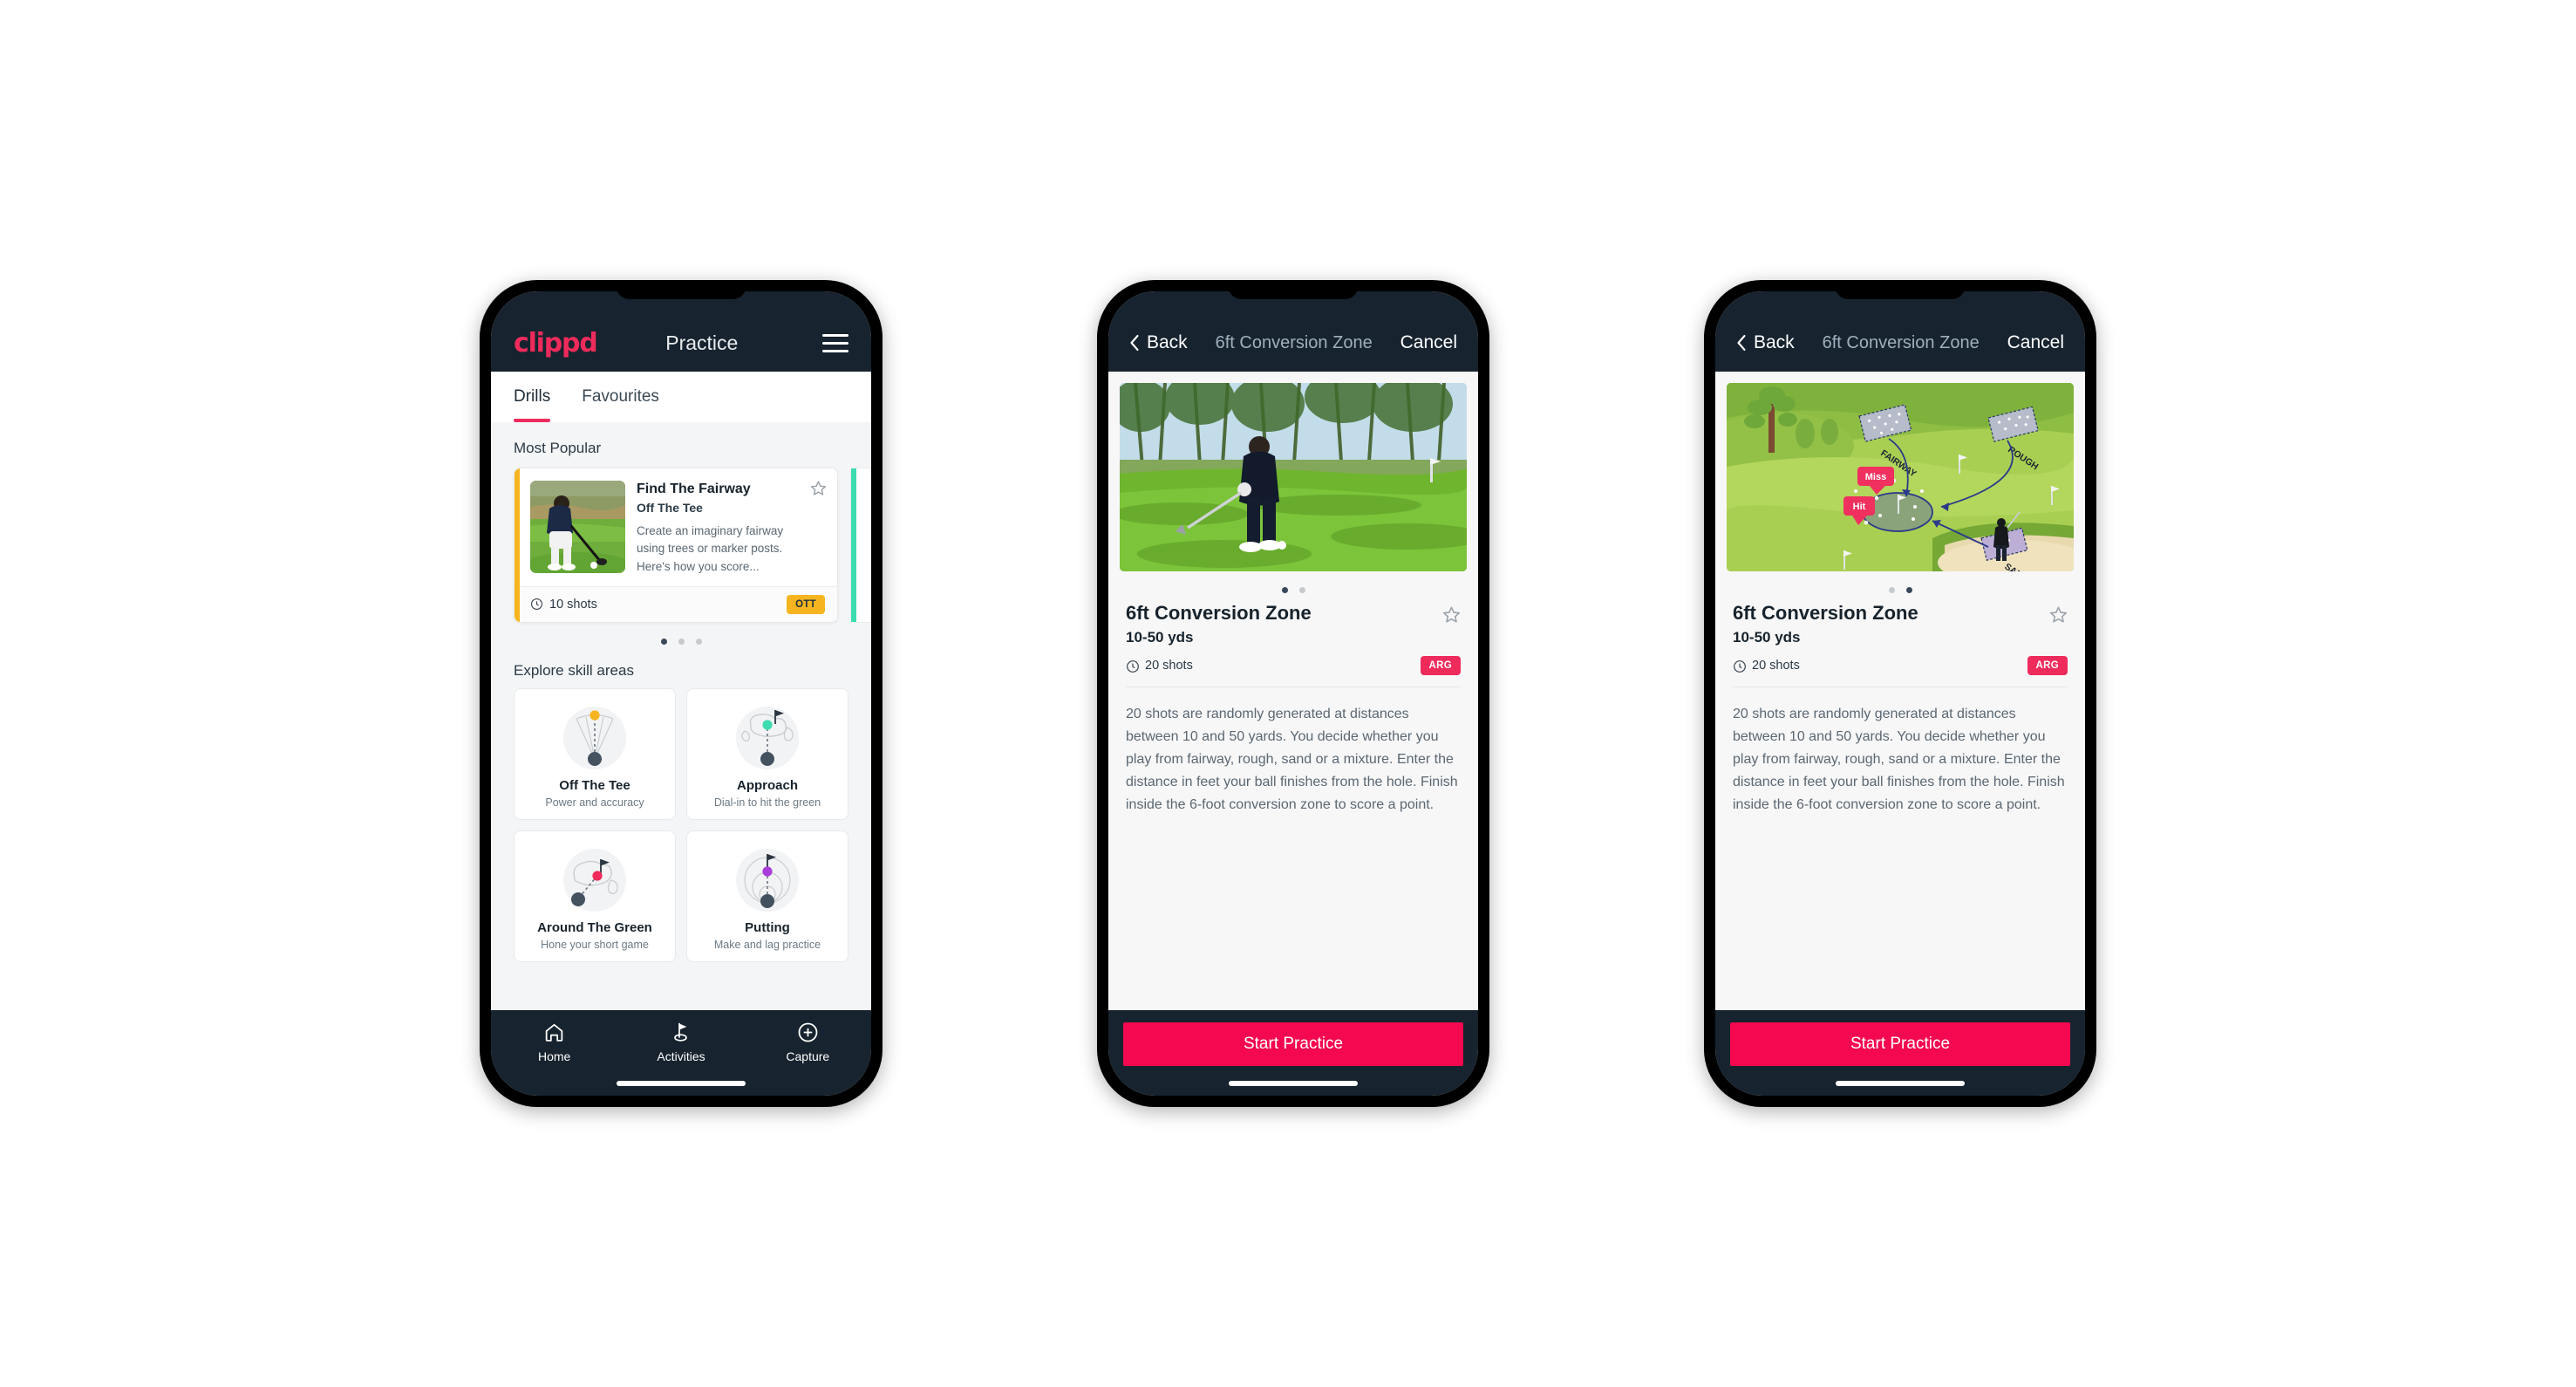 This screenshot has height=1387, width=2576. What do you see at coordinates (681, 1056) in the screenshot?
I see `nav-label-activities: Activities` at bounding box center [681, 1056].